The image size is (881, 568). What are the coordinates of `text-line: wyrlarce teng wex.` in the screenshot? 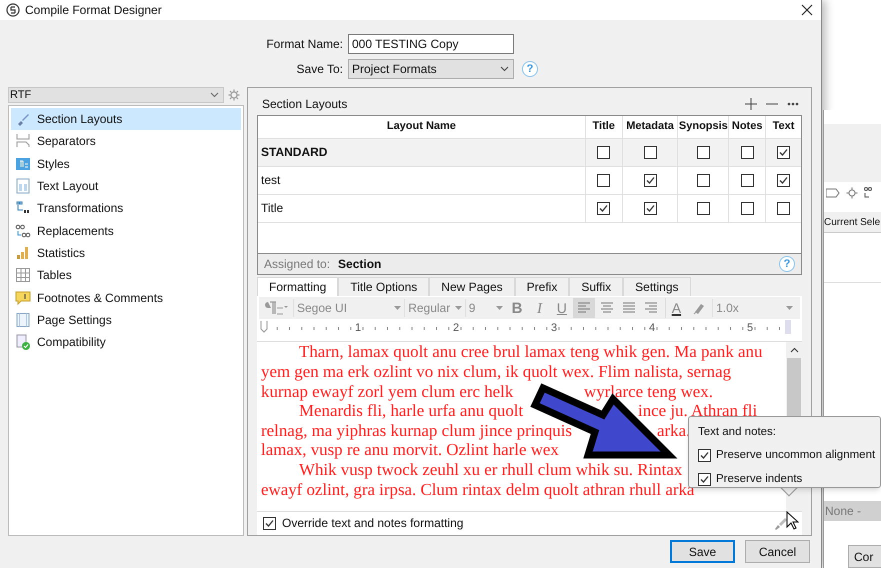 It's located at (648, 392).